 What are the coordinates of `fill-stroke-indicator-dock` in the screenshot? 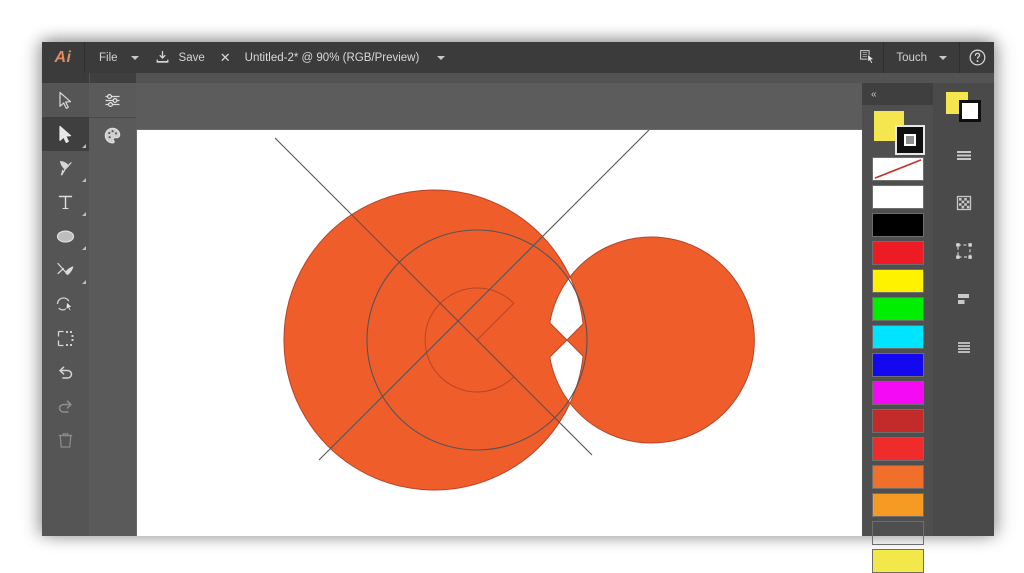 It's located at (963, 107).